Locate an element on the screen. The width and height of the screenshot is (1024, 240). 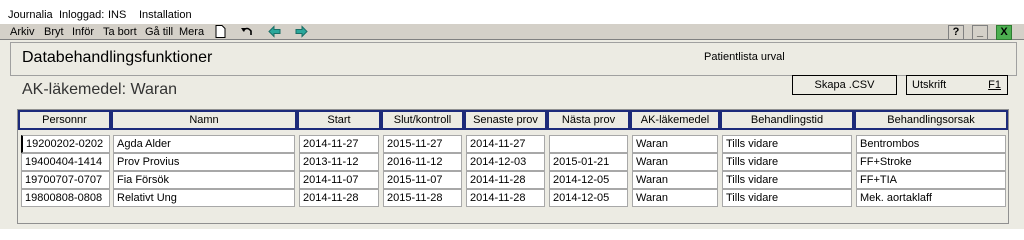
print-button-label: Utskrift is located at coordinates (929, 85).